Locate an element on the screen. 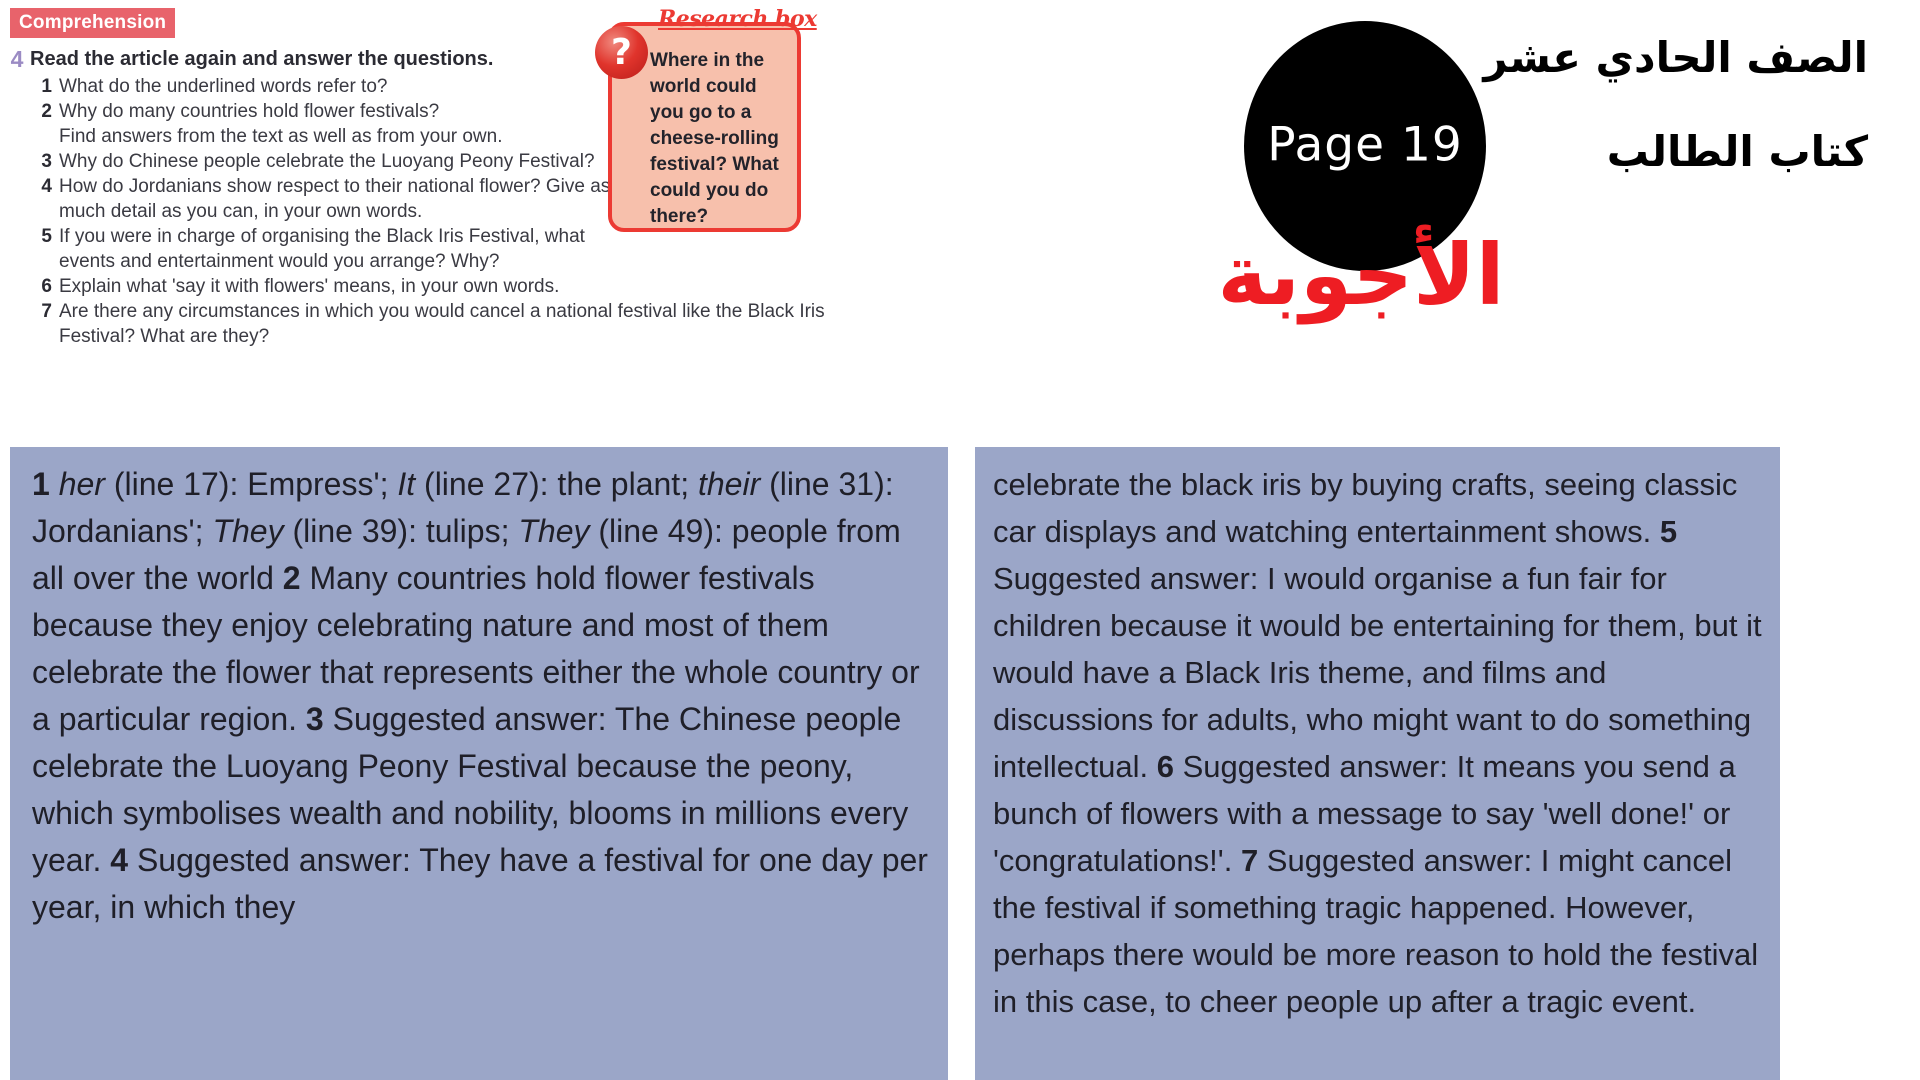  research-box-title: Research box is located at coordinates (737, 19).